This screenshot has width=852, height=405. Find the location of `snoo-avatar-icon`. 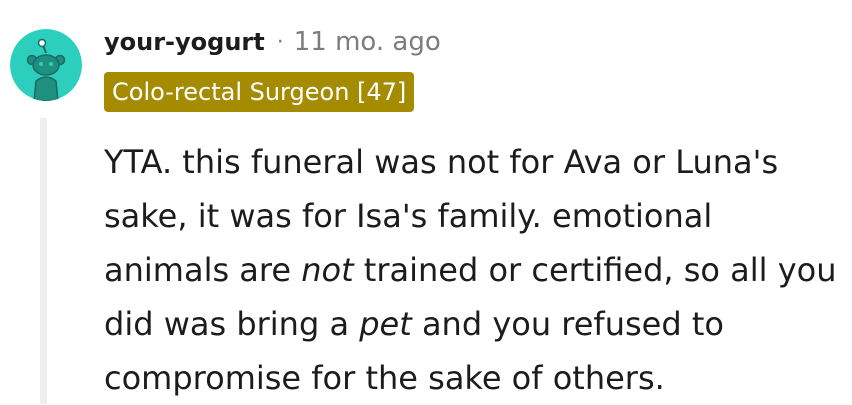

snoo-avatar-icon is located at coordinates (46, 65).